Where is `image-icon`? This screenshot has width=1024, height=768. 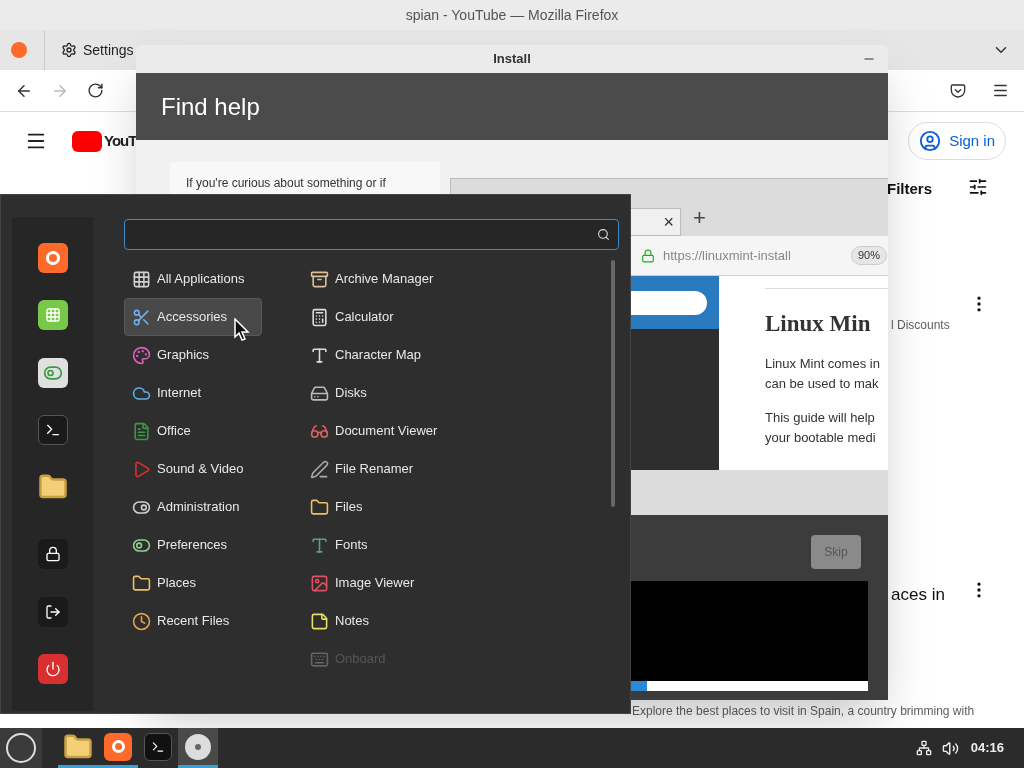 image-icon is located at coordinates (319, 583).